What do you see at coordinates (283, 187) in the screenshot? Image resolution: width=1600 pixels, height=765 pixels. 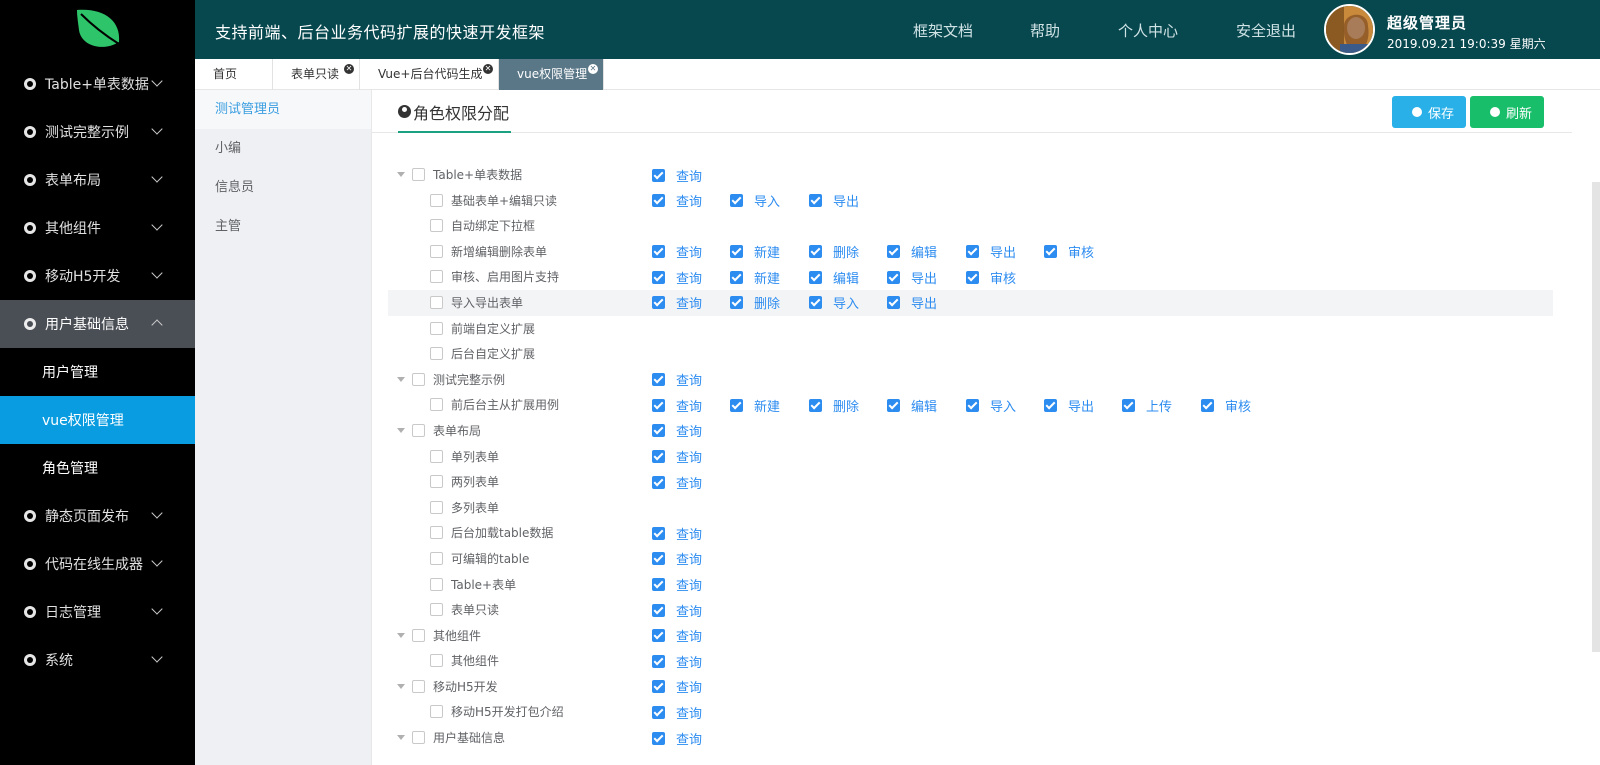 I see `role-item-info-clerk: 信息员` at bounding box center [283, 187].